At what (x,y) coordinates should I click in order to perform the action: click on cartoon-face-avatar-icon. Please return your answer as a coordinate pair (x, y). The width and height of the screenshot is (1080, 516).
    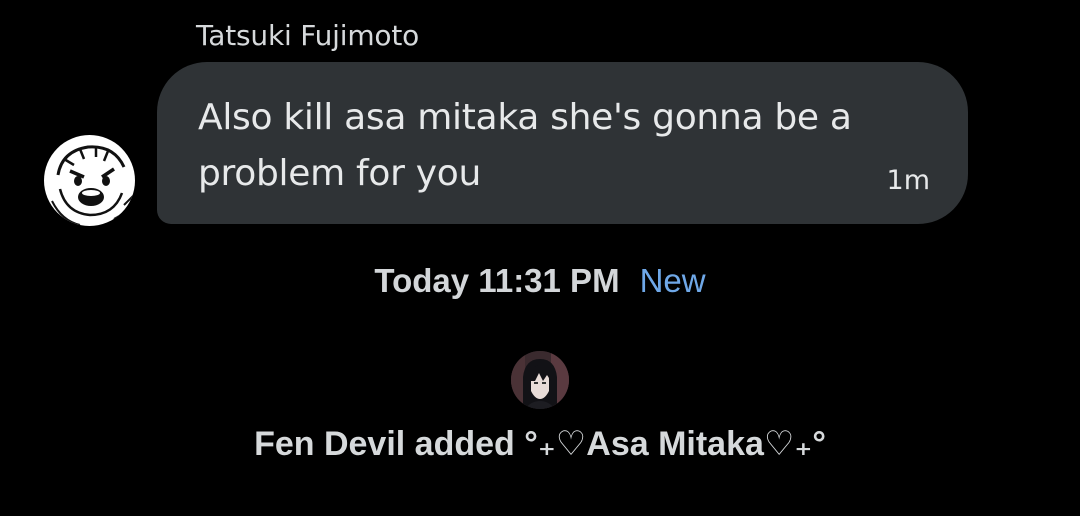
    Looking at the image, I should click on (89, 180).